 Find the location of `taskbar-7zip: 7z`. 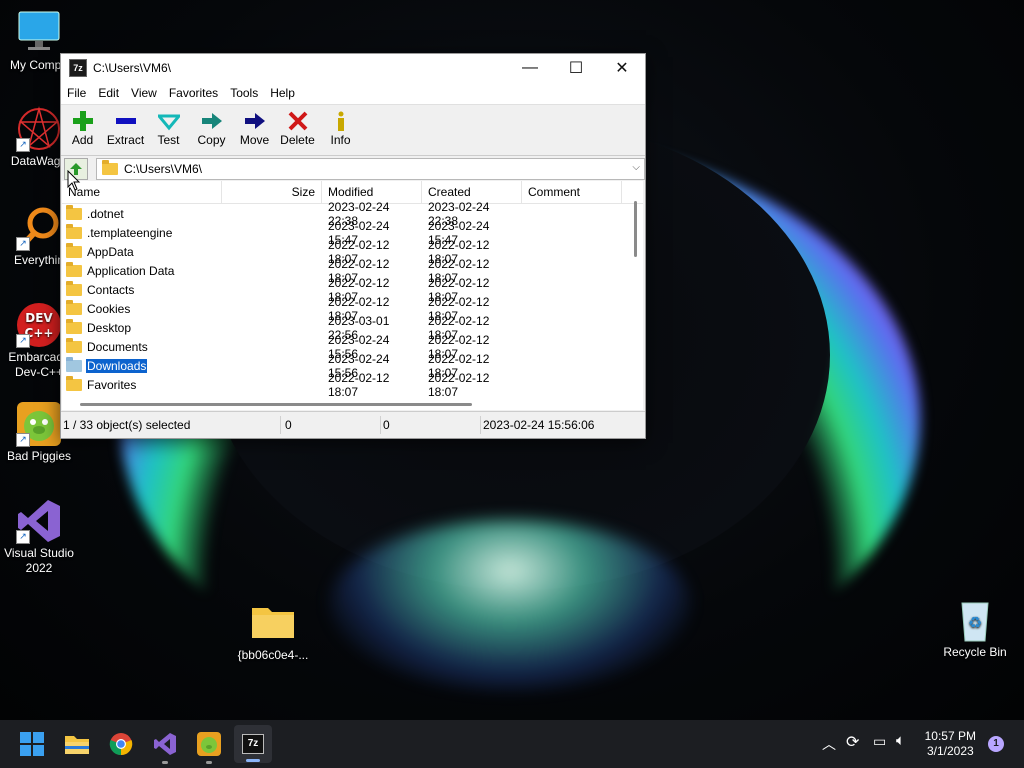

taskbar-7zip: 7z is located at coordinates (253, 744).